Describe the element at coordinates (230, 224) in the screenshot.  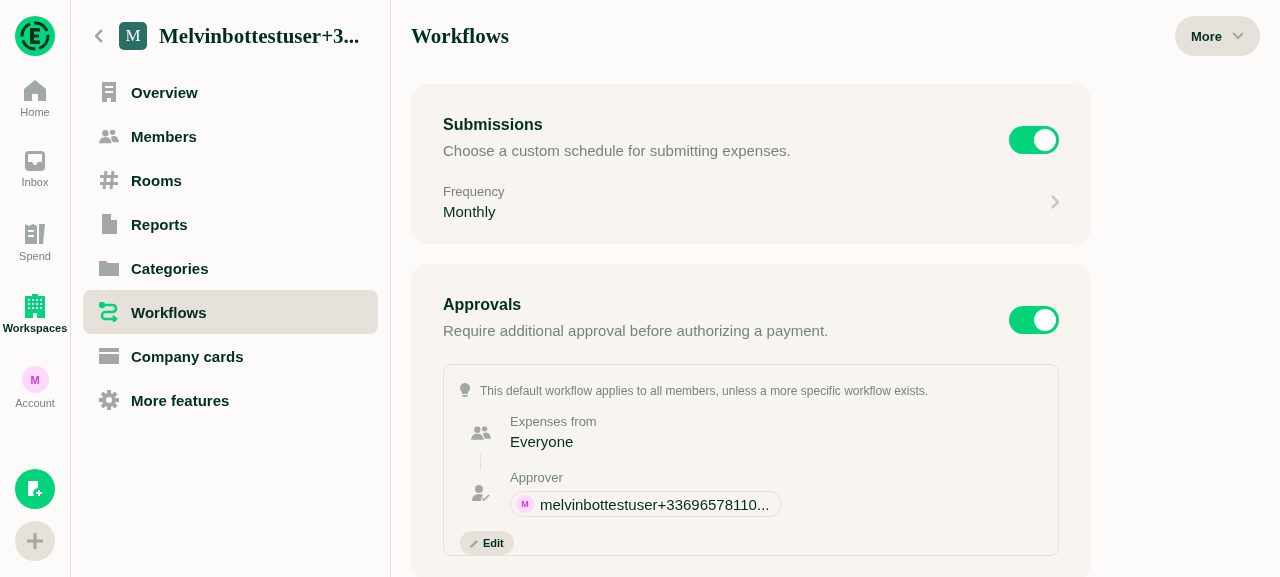
I see `sidebar-item: Reports` at that location.